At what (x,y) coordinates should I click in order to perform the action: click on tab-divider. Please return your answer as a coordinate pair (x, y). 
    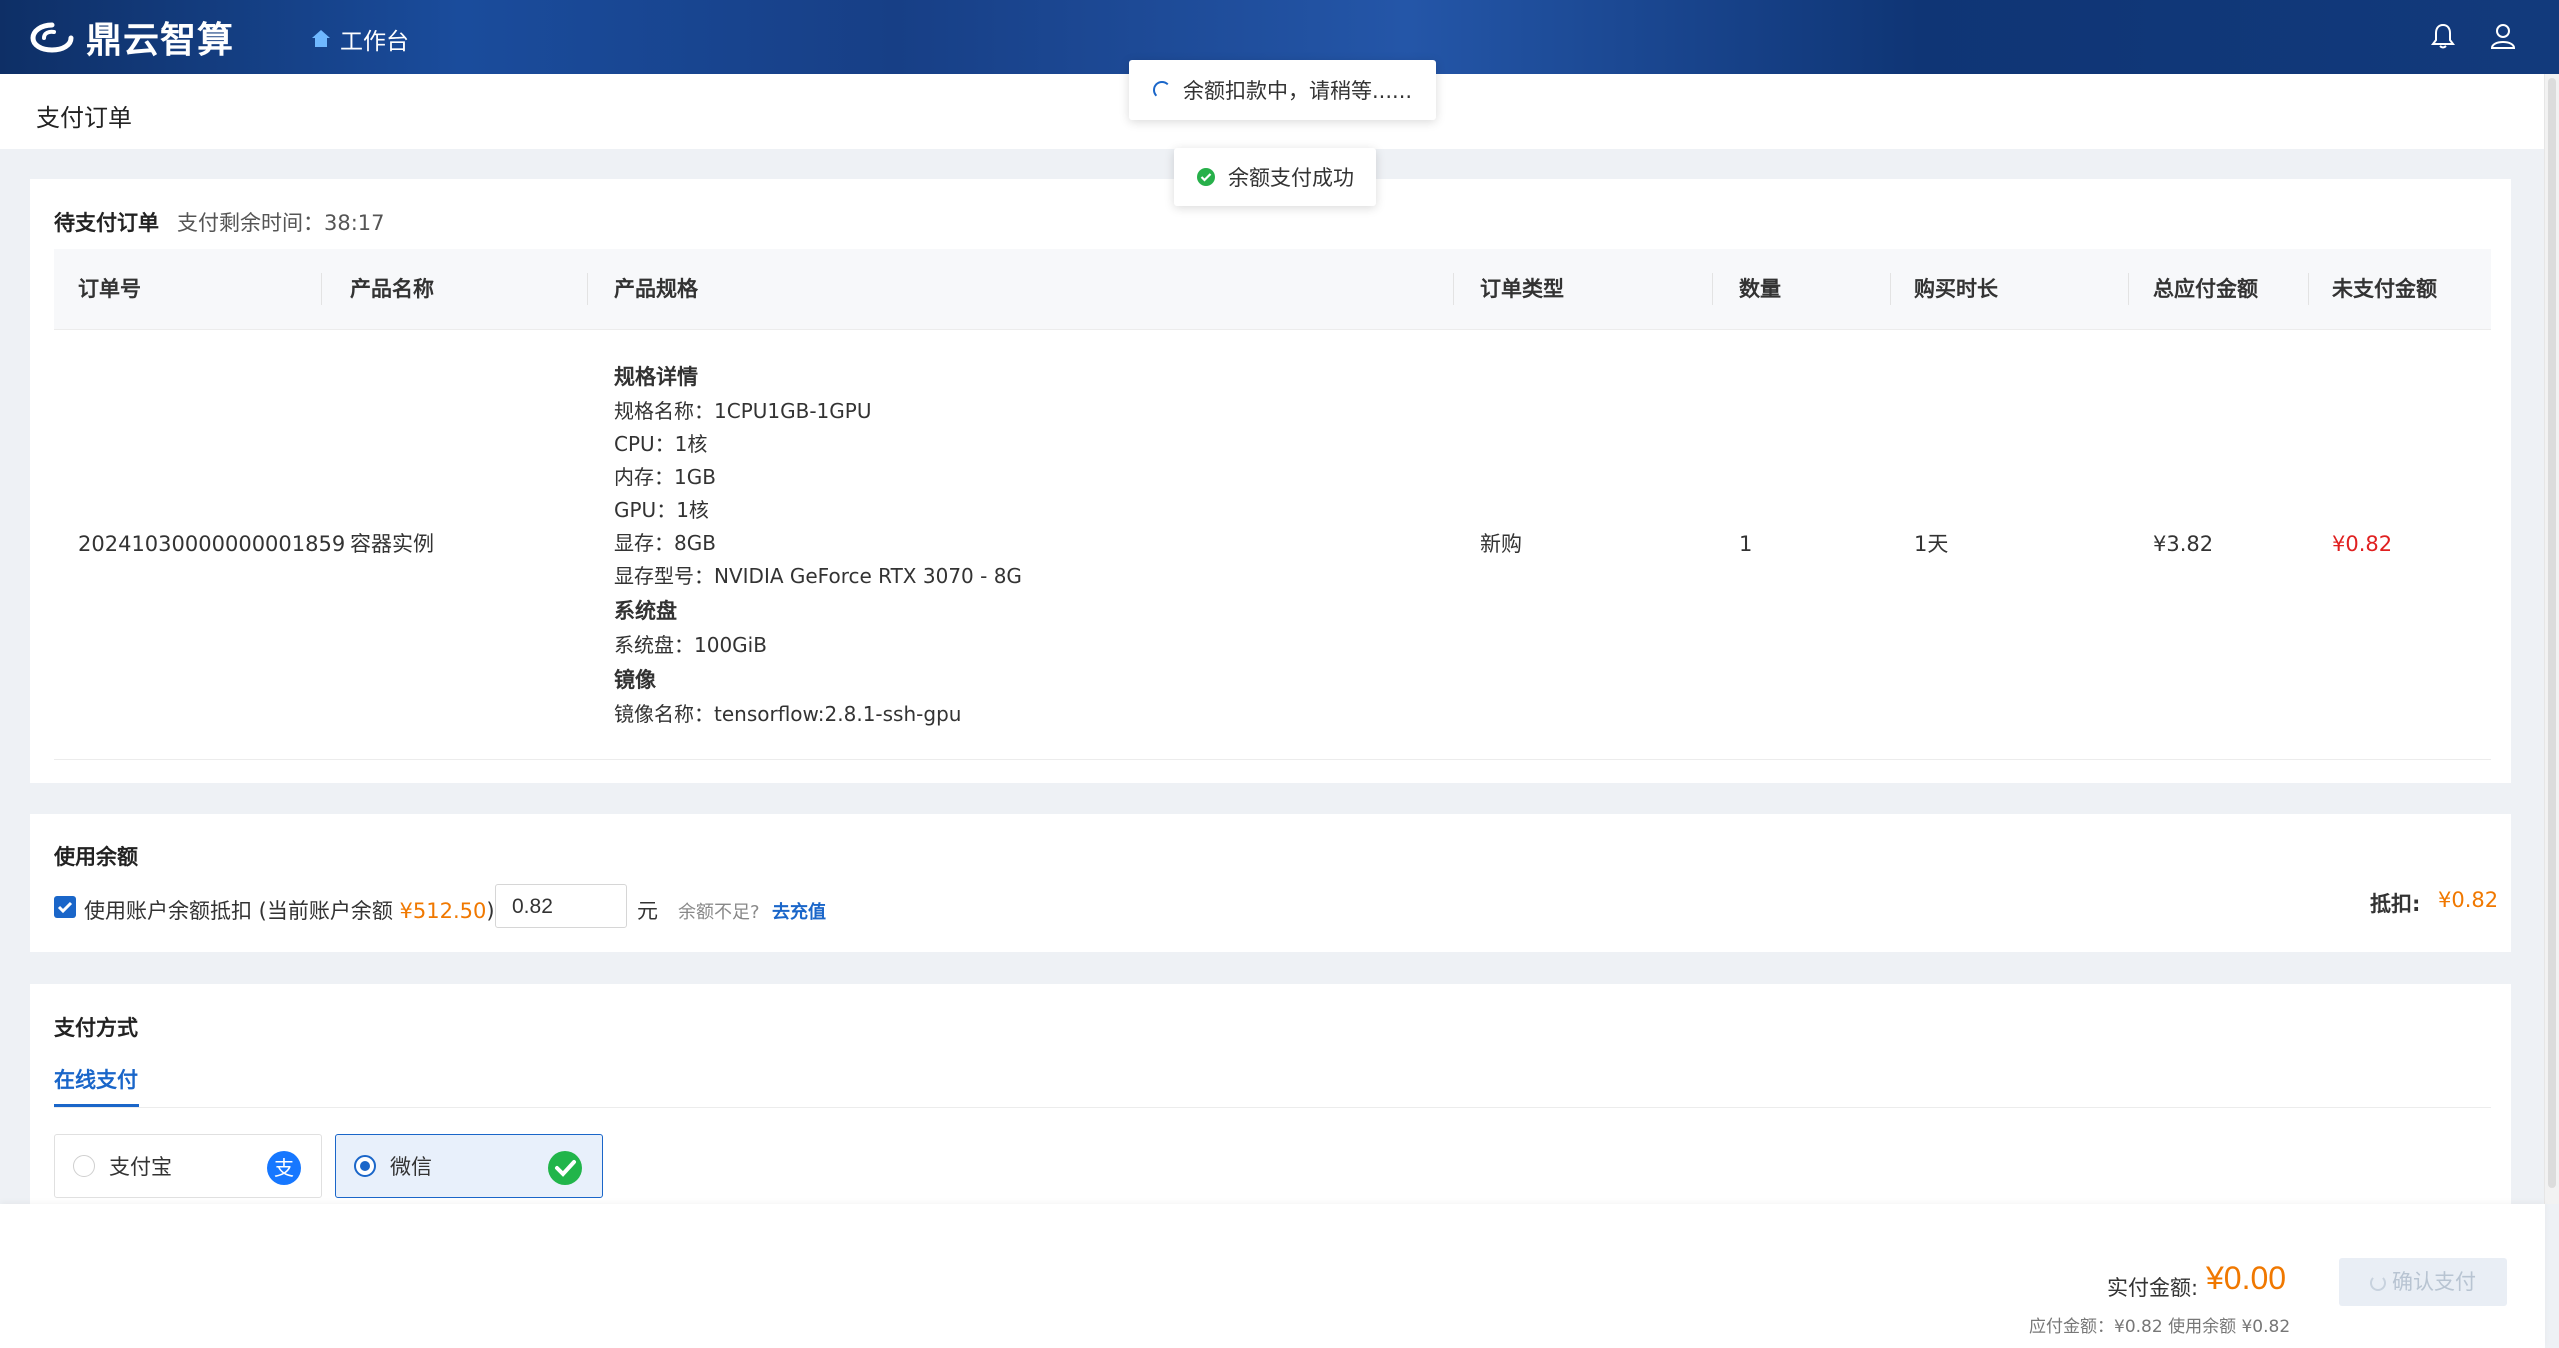
    Looking at the image, I should click on (1272, 1107).